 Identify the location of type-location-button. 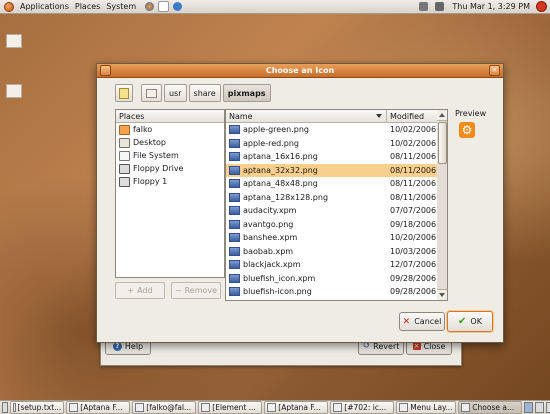
(124, 93).